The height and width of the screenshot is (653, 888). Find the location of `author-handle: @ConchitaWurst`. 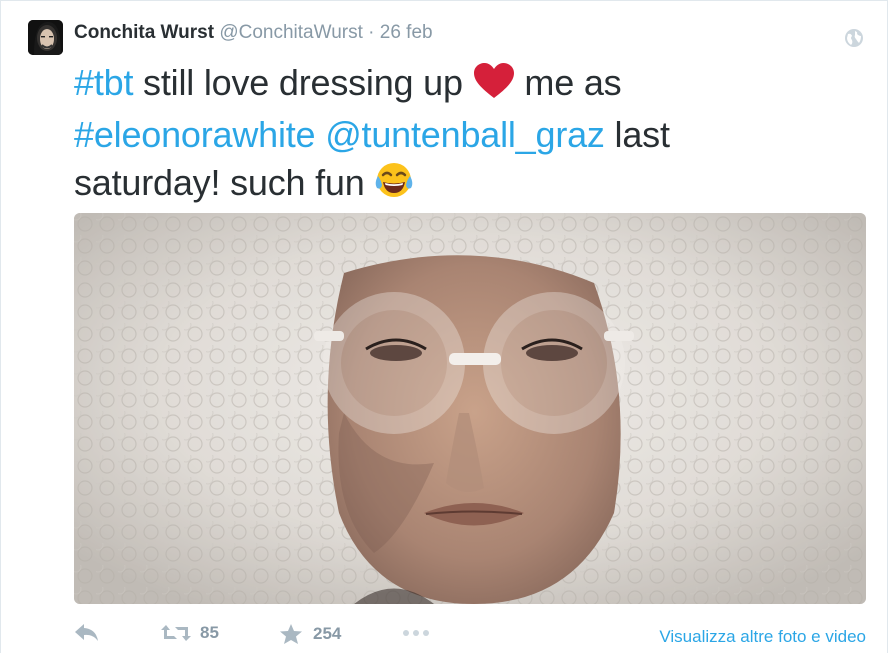

author-handle: @ConchitaWurst is located at coordinates (291, 32).